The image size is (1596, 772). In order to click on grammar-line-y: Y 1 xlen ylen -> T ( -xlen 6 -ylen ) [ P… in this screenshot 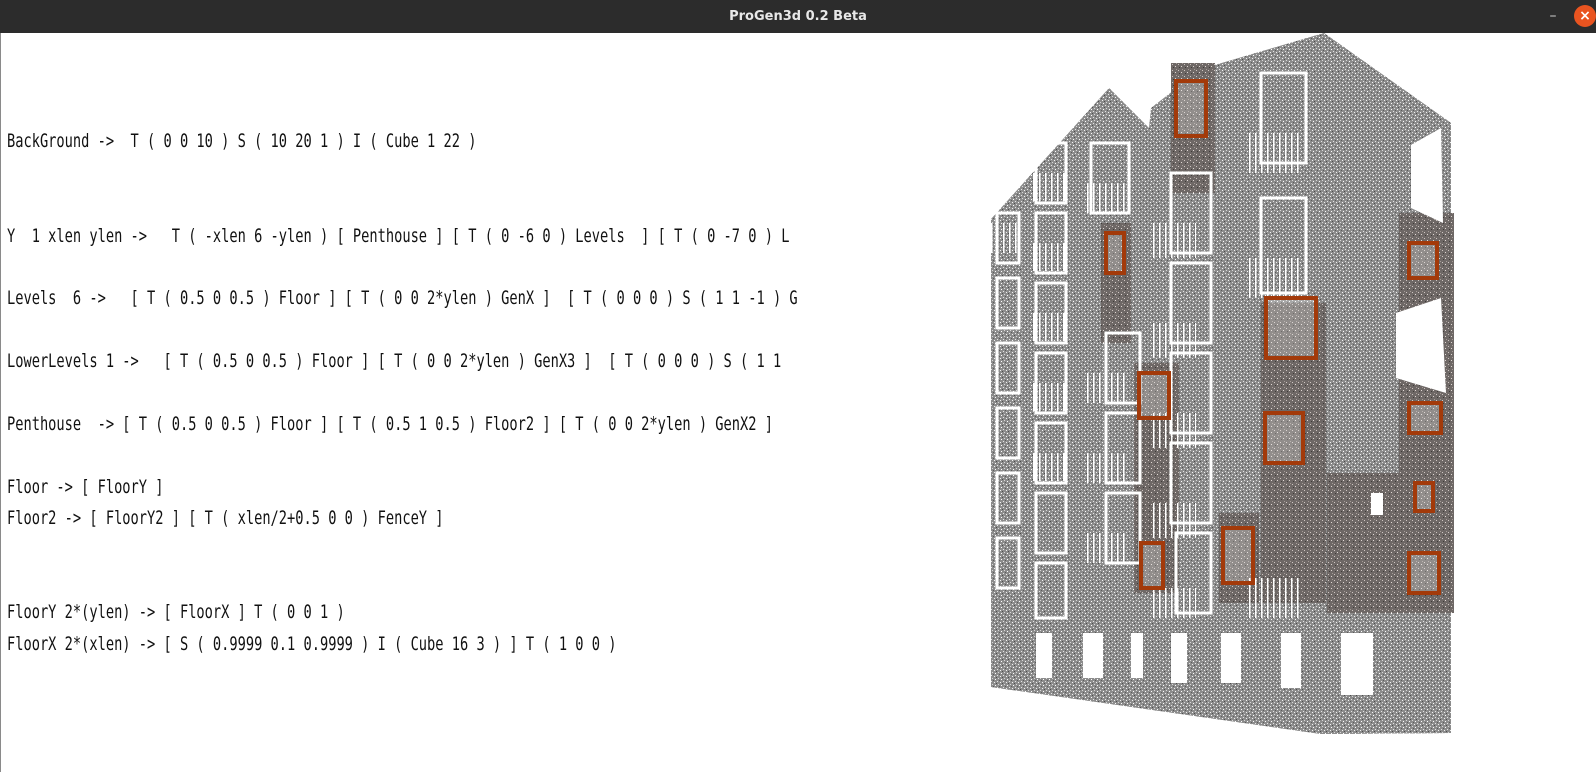, I will do `click(398, 236)`.